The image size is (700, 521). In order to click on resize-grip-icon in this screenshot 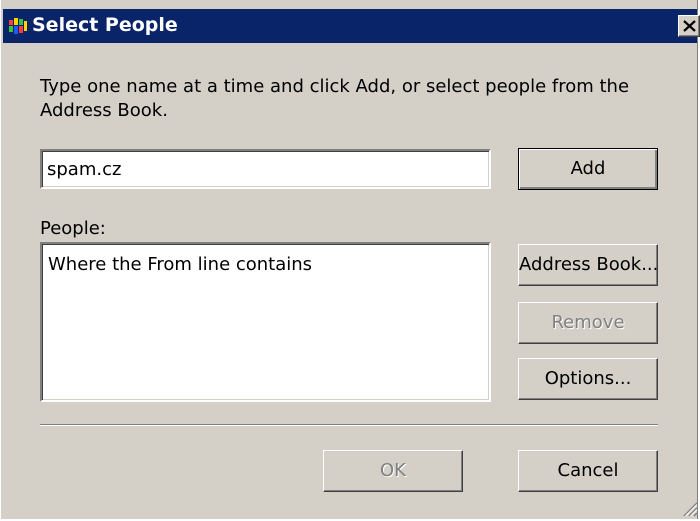, I will do `click(688, 507)`.